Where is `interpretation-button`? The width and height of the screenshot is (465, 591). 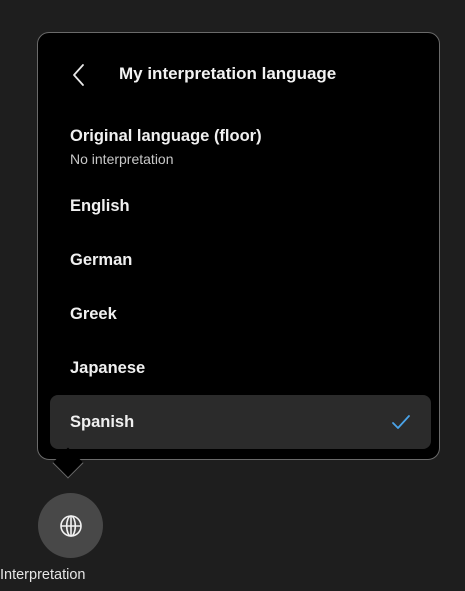
interpretation-button is located at coordinates (70, 525).